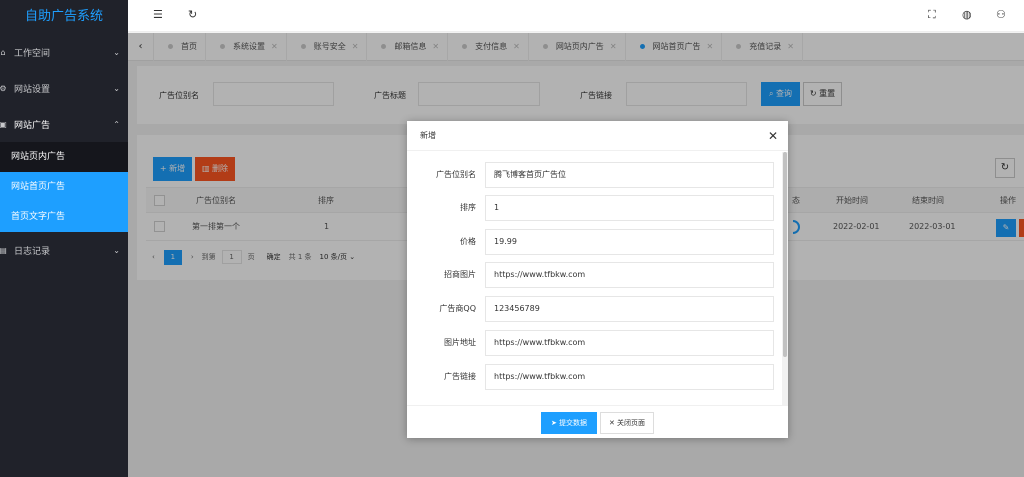 The height and width of the screenshot is (477, 1024). Describe the element at coordinates (629, 309) in the screenshot. I see `advertiser-qq-field: 123456789` at that location.